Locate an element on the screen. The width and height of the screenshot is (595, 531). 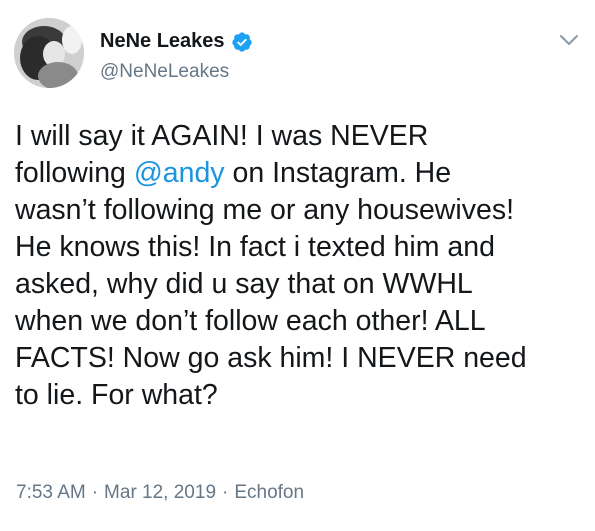
tweet-time: 7:53 AM is located at coordinates (51, 493).